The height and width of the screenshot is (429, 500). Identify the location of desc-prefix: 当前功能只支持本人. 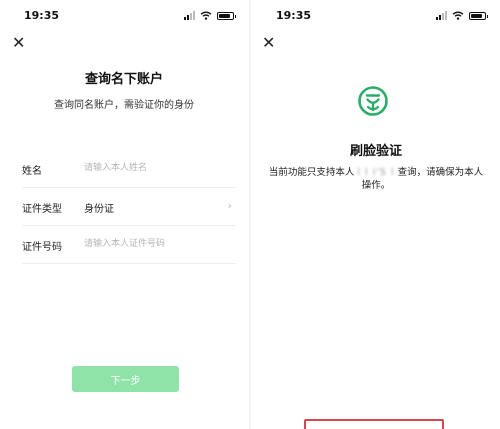
(311, 172).